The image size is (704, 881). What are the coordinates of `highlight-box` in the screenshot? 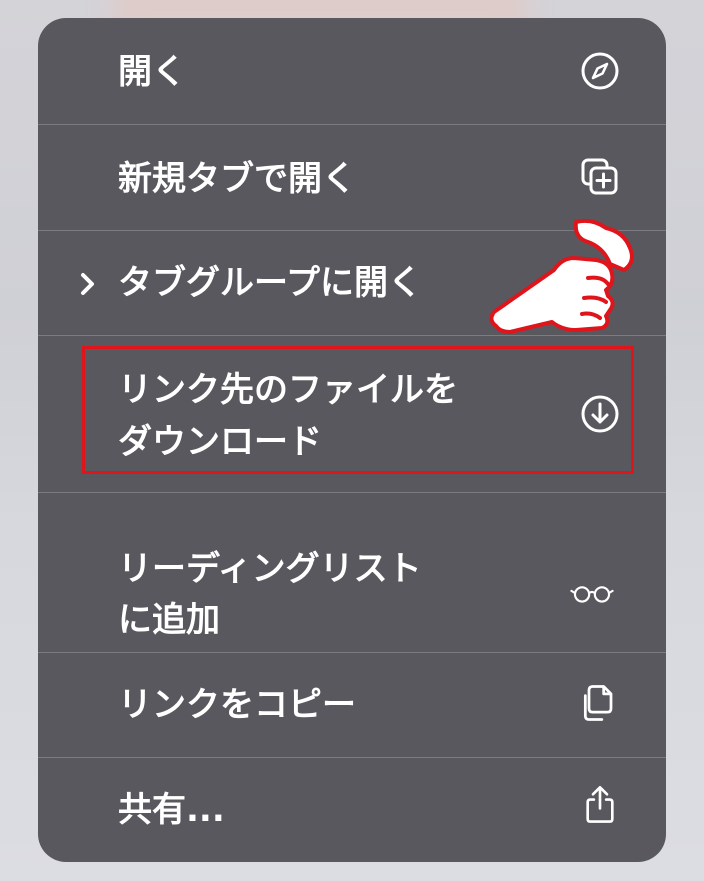 It's located at (358, 410).